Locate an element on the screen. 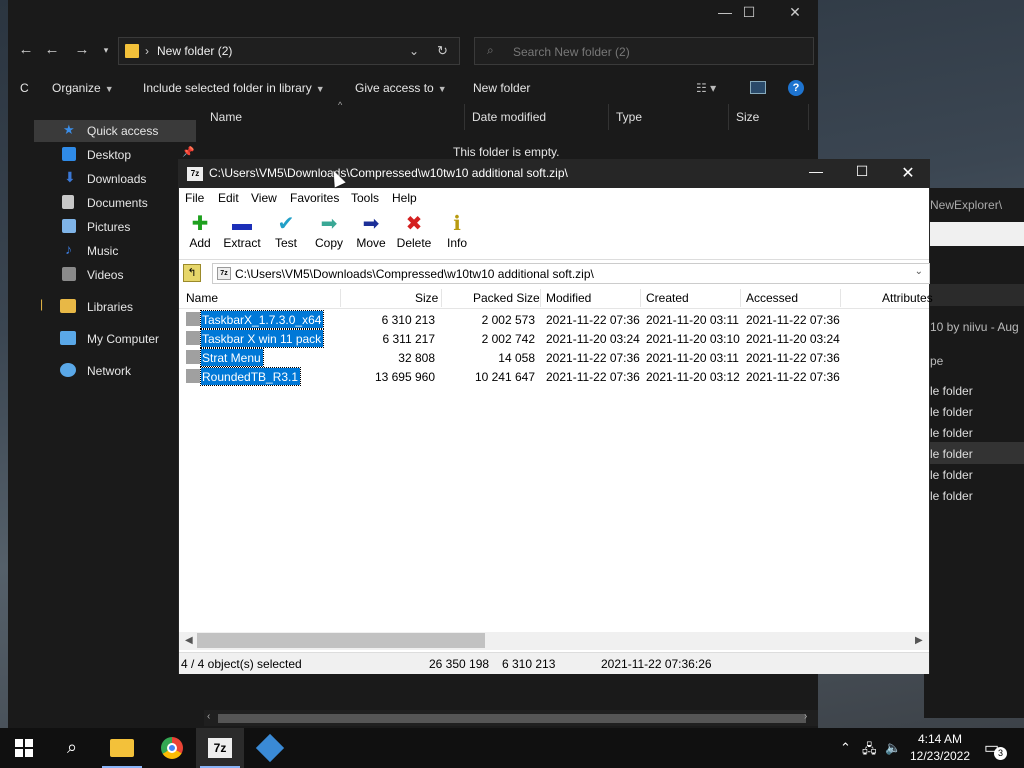  nav-item-libraries: | Libraries is located at coordinates (115, 307).